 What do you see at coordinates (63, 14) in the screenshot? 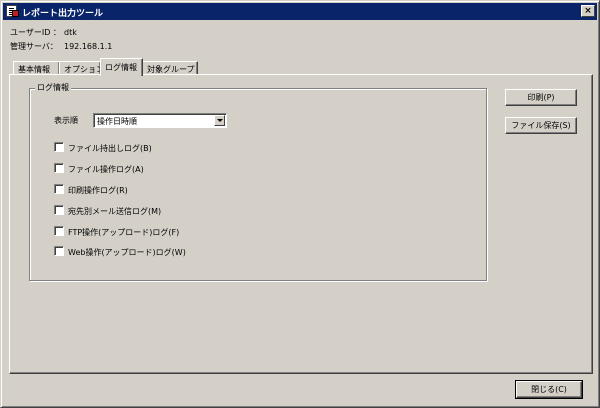
I see `window-title: レポート出力ツール` at bounding box center [63, 14].